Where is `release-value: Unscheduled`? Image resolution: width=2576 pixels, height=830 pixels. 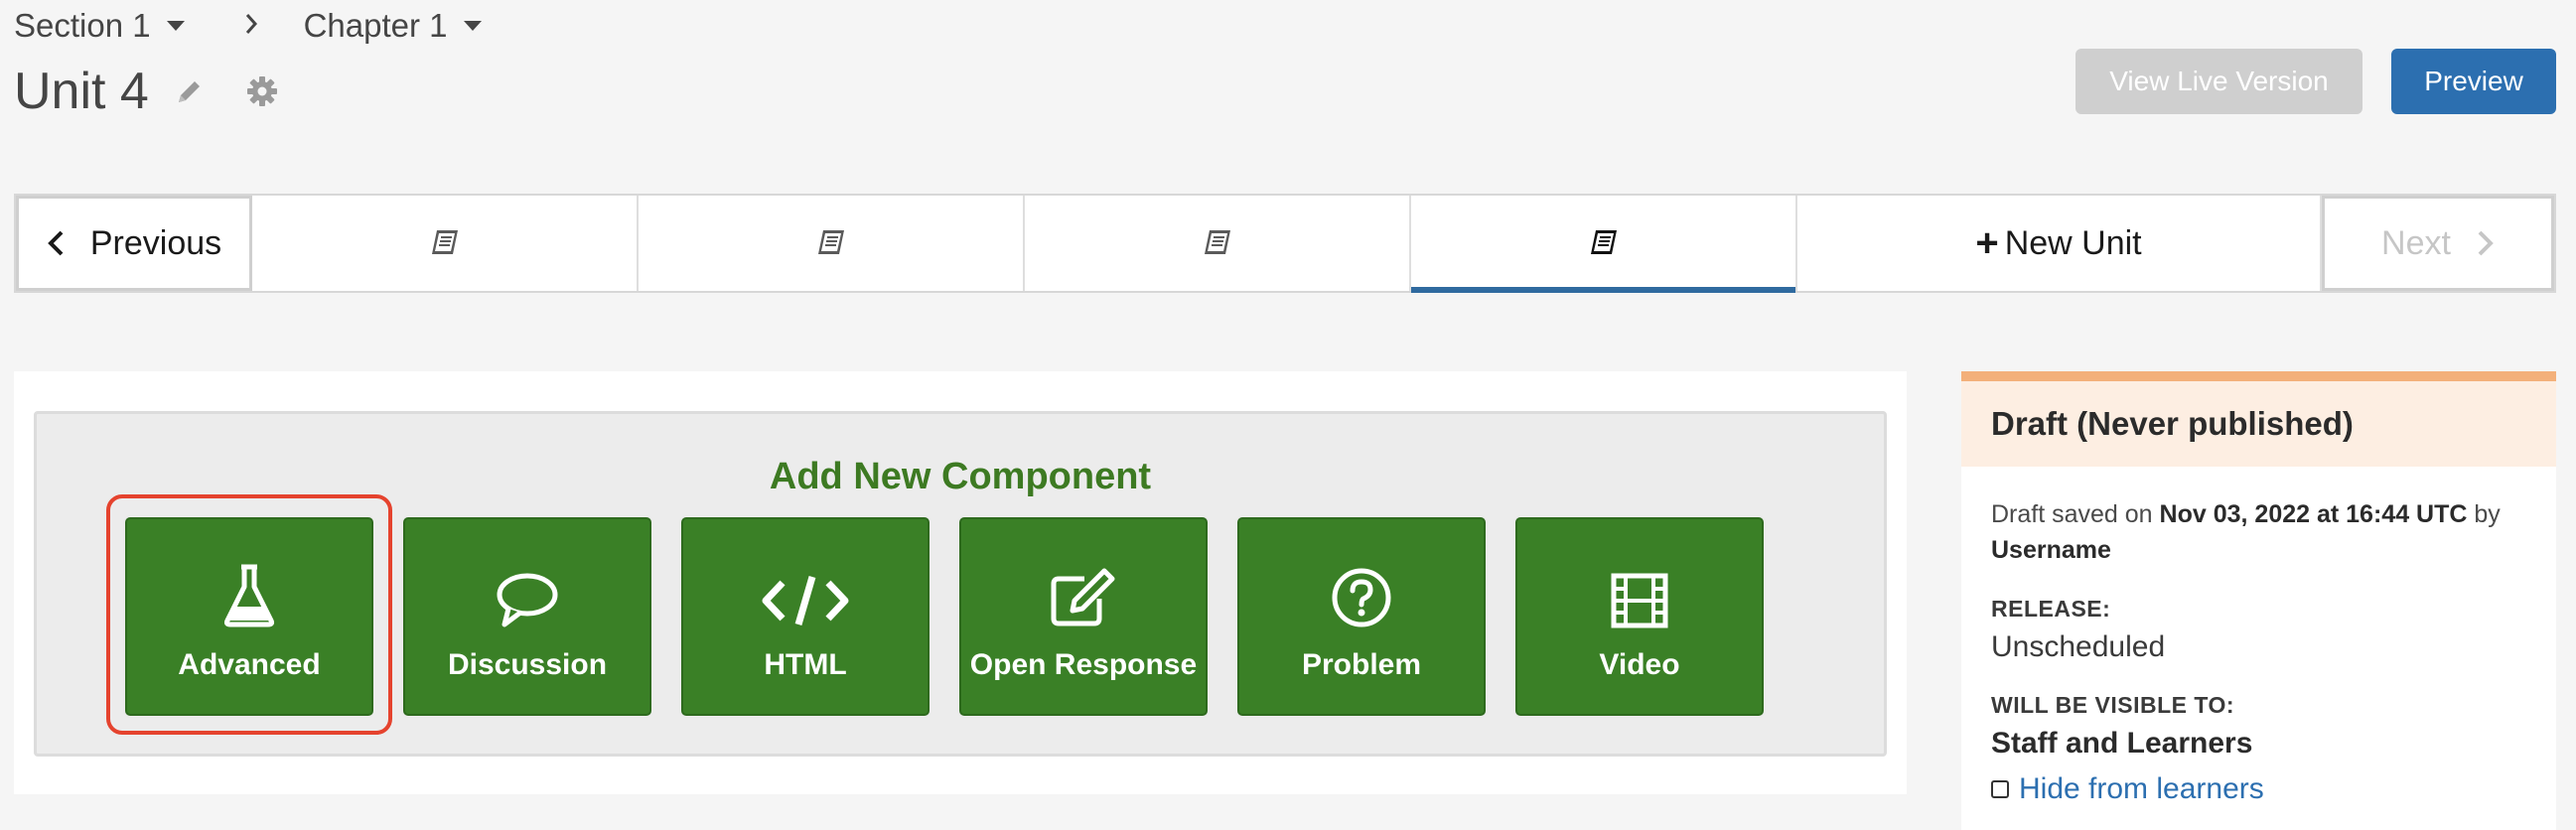
release-value: Unscheduled is located at coordinates (2079, 646).